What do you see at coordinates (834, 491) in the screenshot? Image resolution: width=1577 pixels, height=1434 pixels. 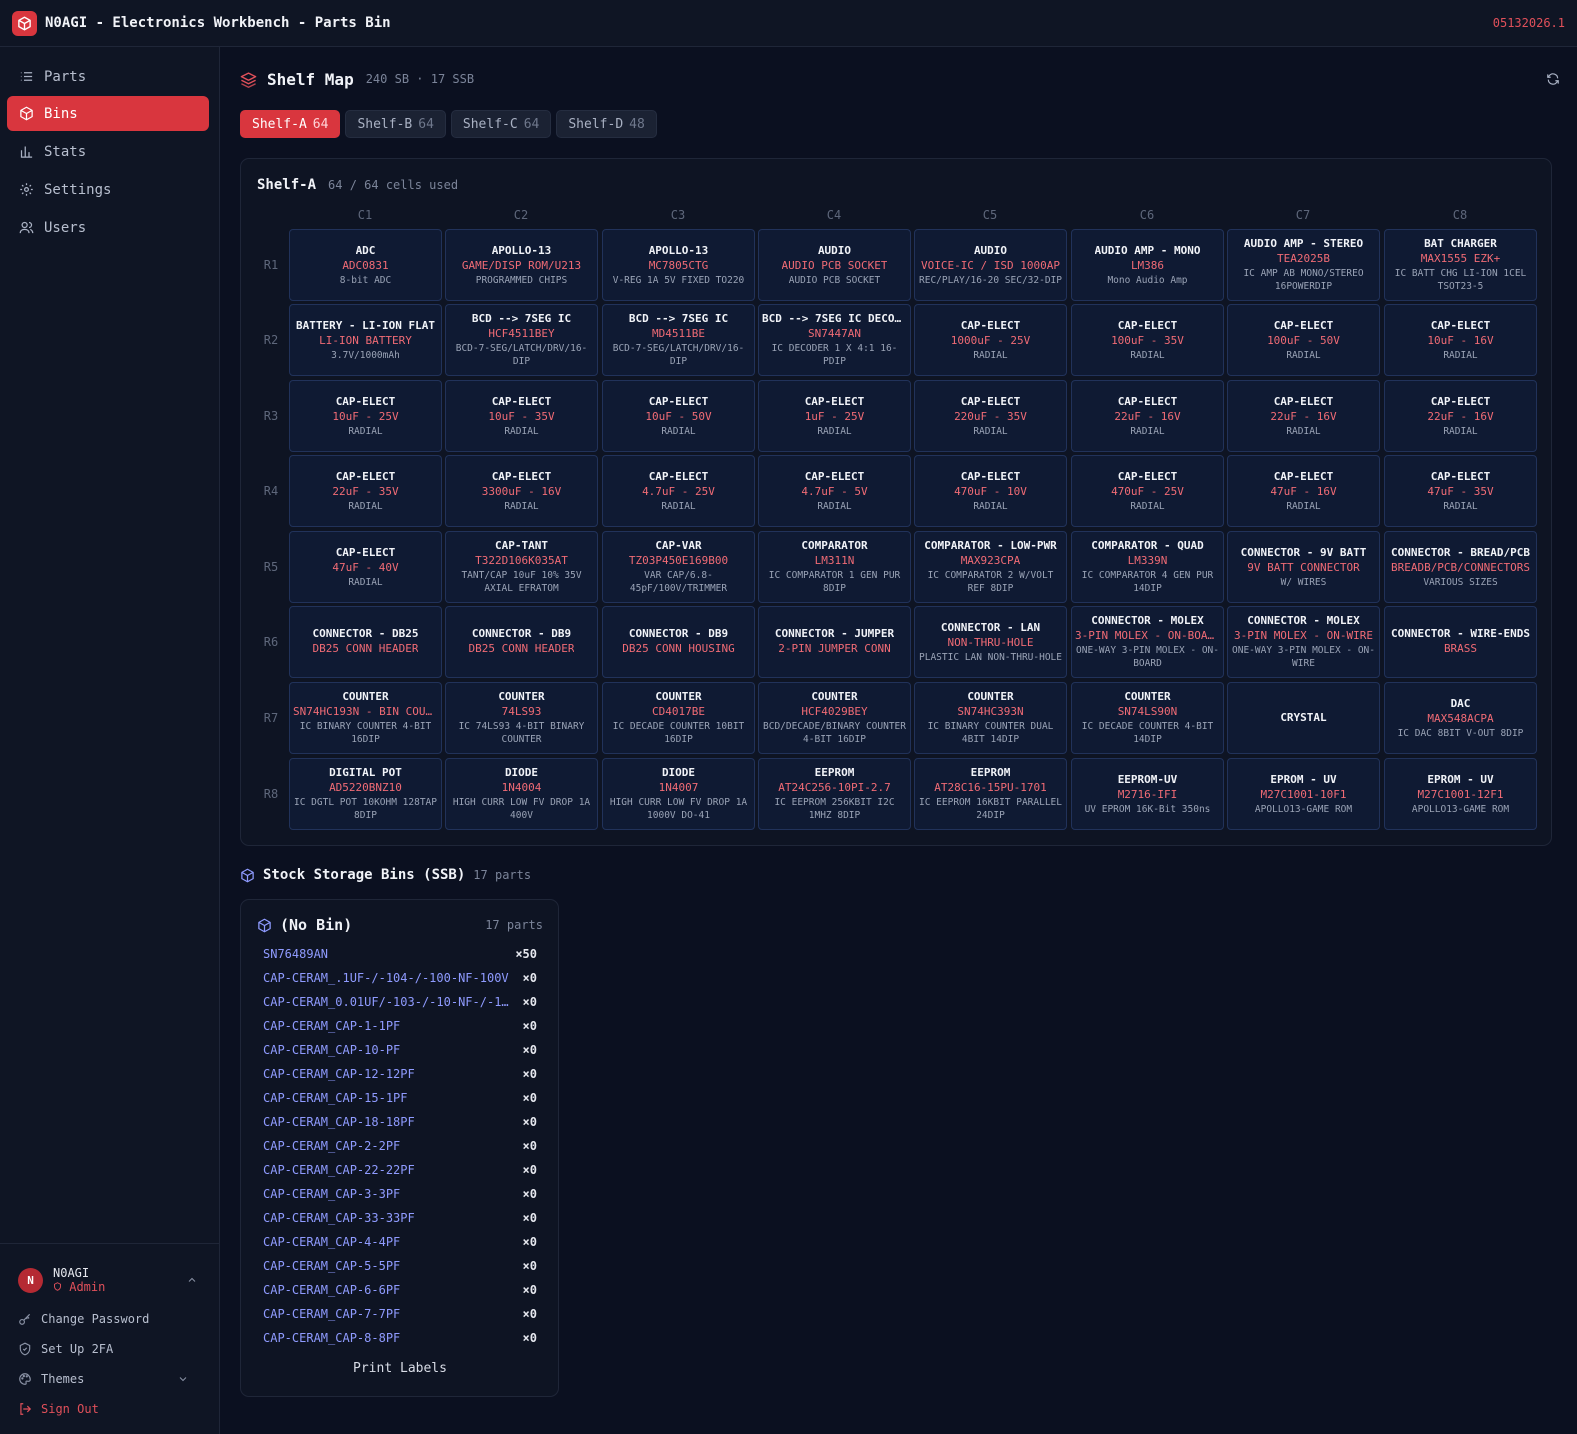 I see `shelf-cell: CAP-ELECT 4.7uF - 5V RADIAL` at bounding box center [834, 491].